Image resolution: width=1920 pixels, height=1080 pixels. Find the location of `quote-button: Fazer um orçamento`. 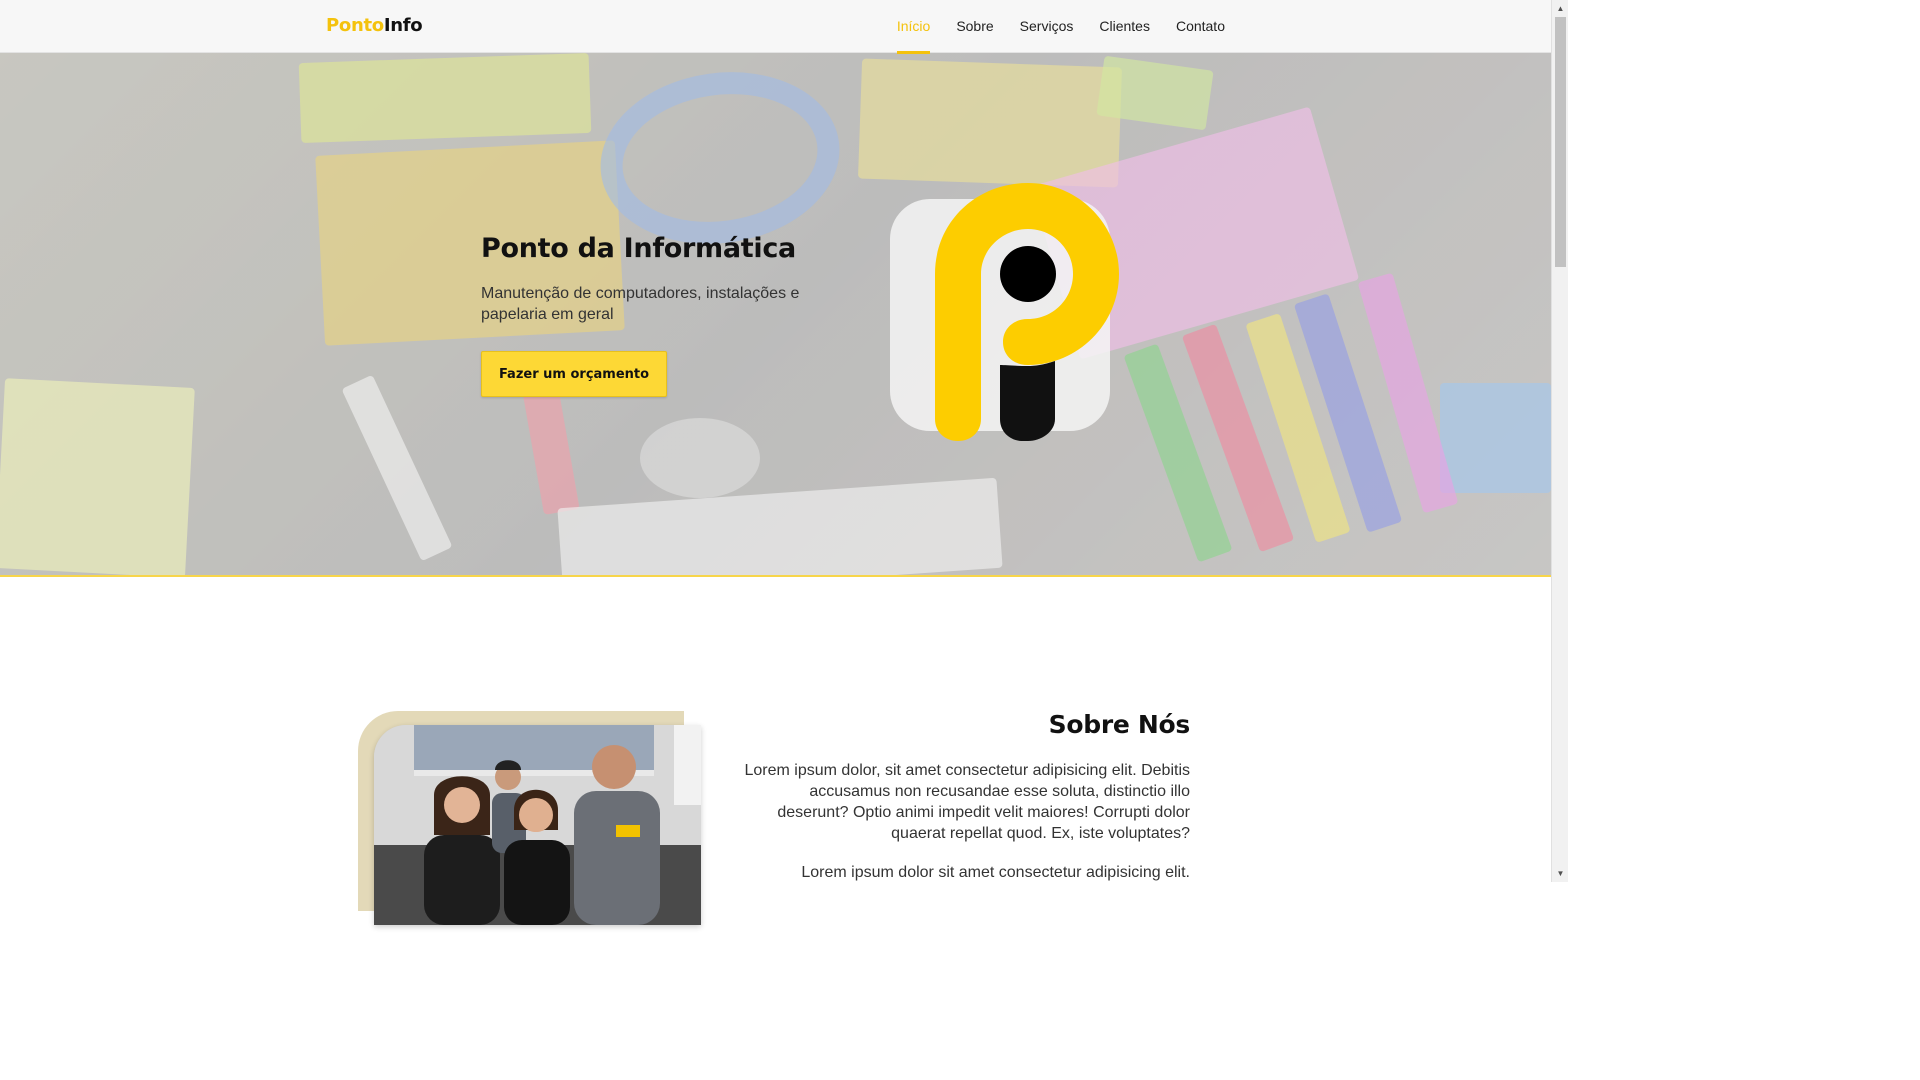

quote-button: Fazer um orçamento is located at coordinates (574, 374).